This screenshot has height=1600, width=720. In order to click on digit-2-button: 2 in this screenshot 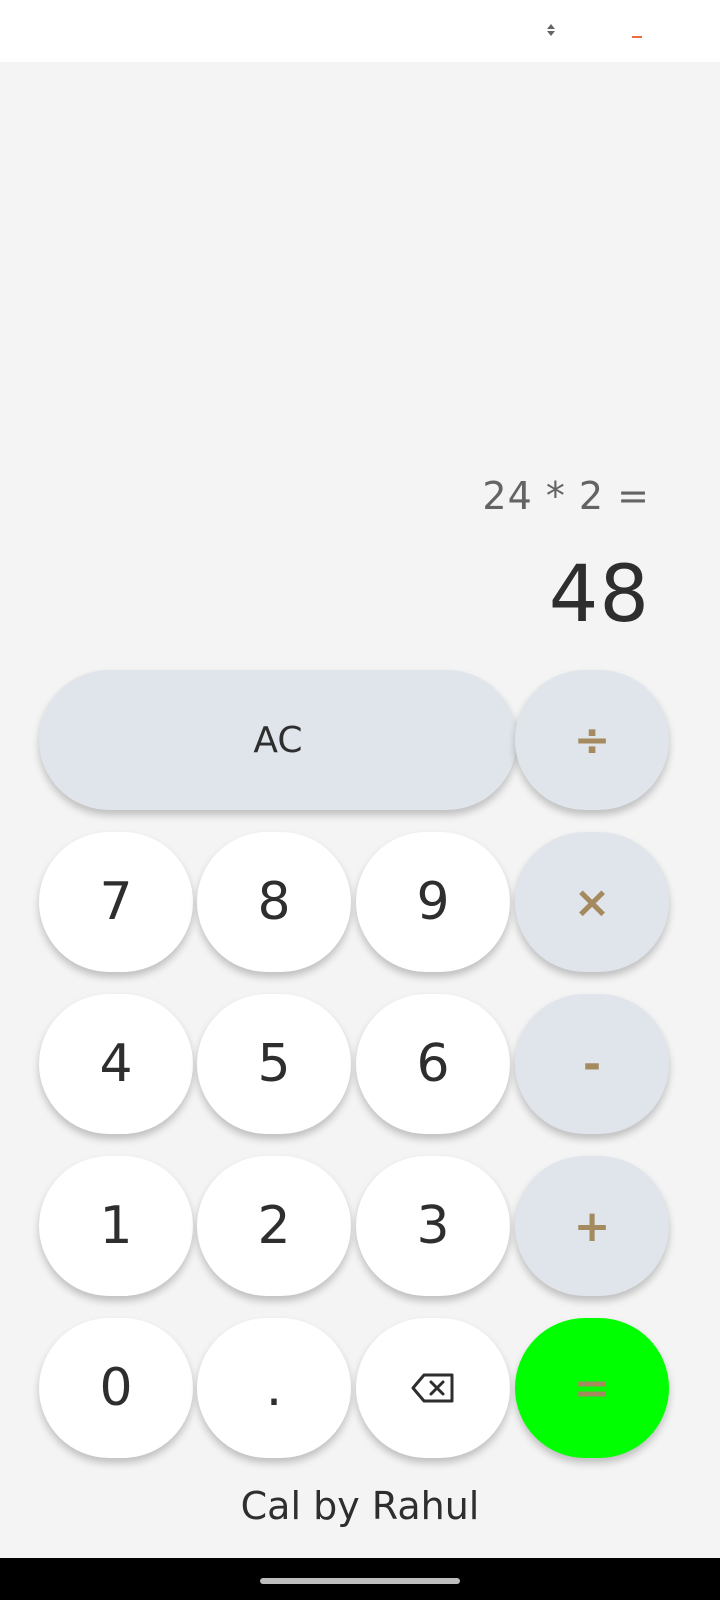, I will do `click(274, 1226)`.